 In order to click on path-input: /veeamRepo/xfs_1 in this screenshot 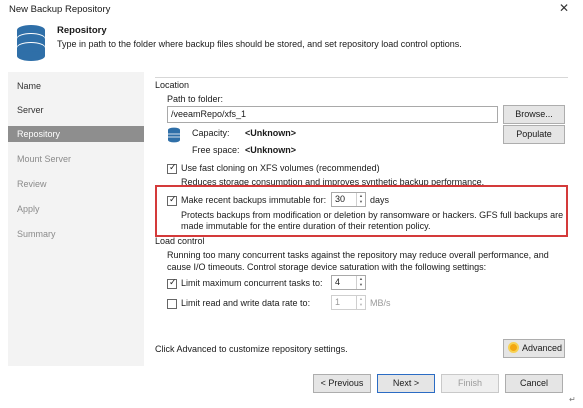, I will do `click(332, 114)`.